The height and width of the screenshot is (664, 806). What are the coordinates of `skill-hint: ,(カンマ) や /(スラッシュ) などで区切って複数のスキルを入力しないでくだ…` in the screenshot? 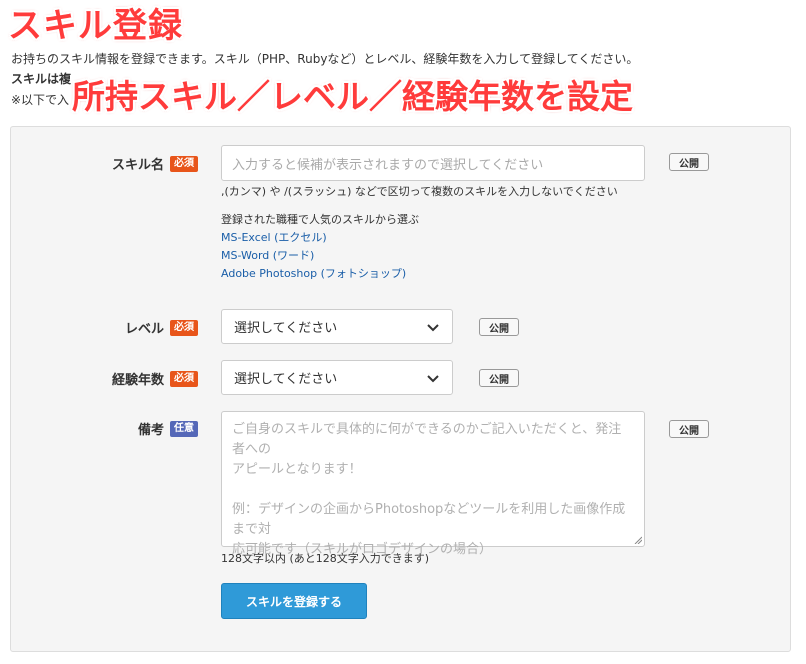 It's located at (419, 191).